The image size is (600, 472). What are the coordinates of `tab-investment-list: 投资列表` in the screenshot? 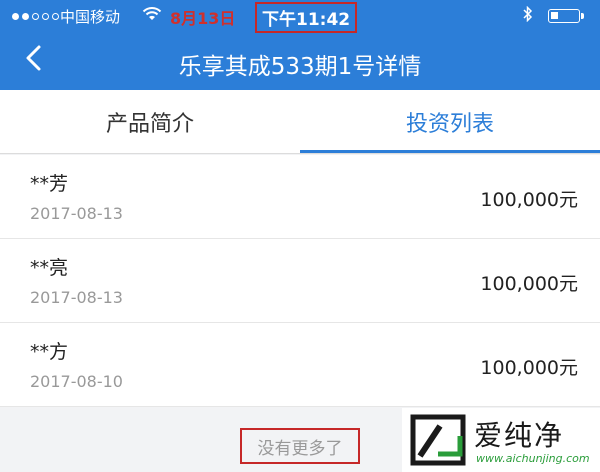 It's located at (450, 122).